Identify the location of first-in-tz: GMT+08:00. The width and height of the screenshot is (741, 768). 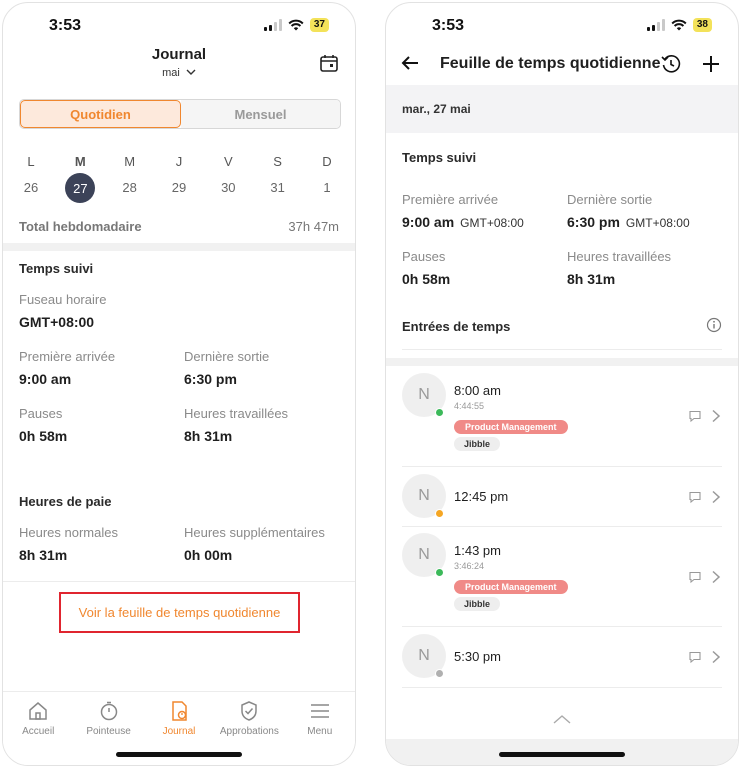
(492, 223).